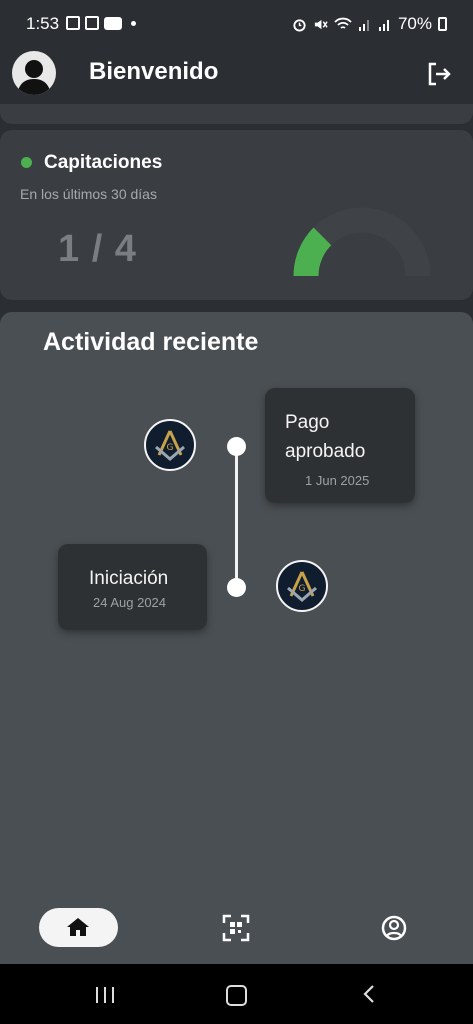  I want to click on activity-card-payment: Pago aprobado 1 Jun 2025, so click(340, 445).